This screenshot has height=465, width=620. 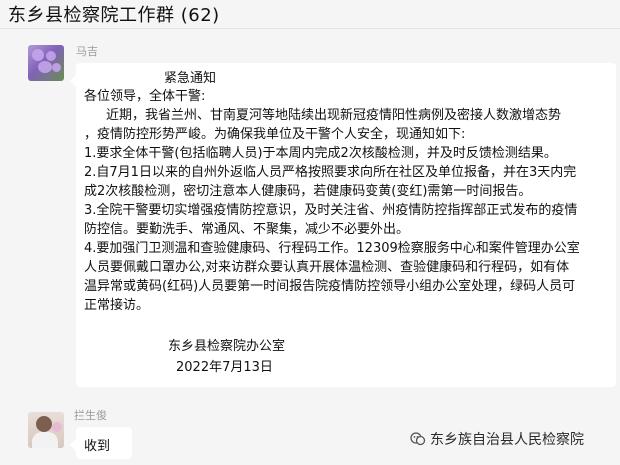 I want to click on message-line: 2.自7月1日以来的自州外返临人员严格按照要求向所在社区及单位报备，并在3天内完, so click(x=330, y=172).